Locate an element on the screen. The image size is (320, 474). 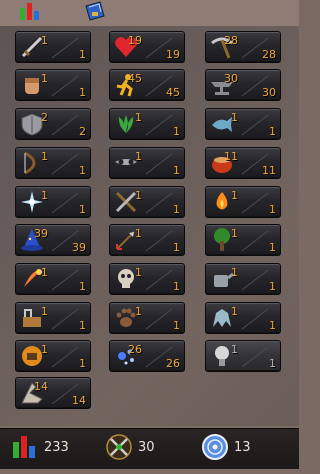
base-level: 39 is located at coordinates (79, 247).